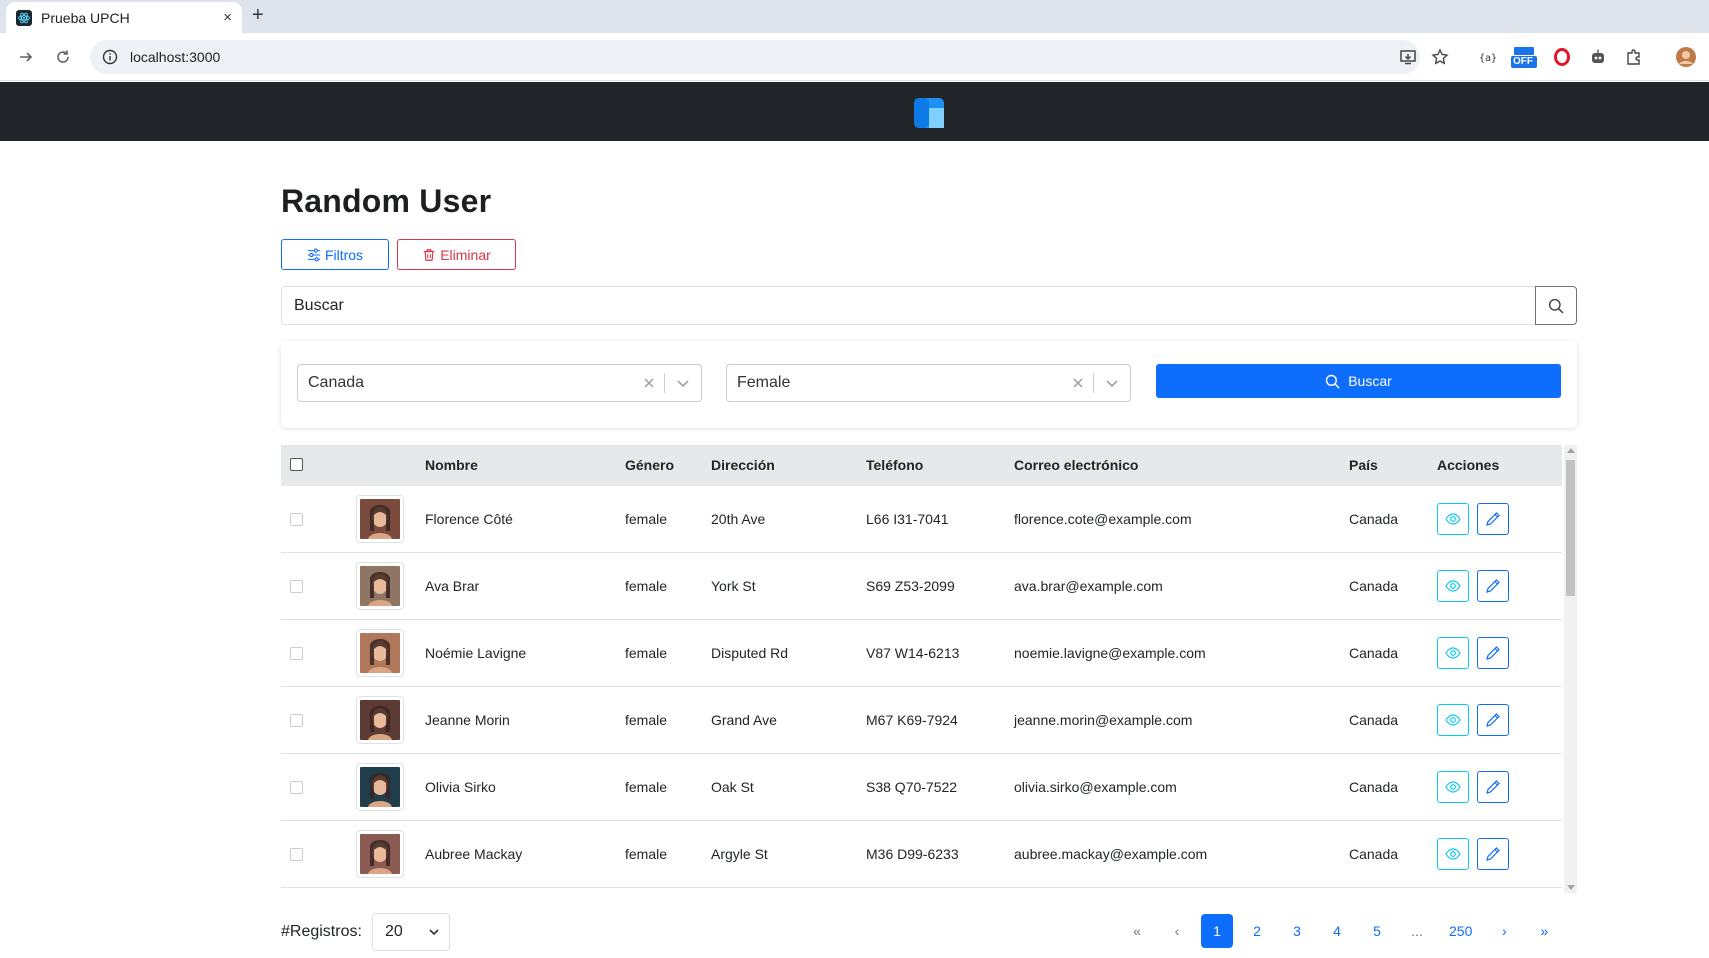 The height and width of the screenshot is (958, 1709). I want to click on apply-filters-button: Buscar, so click(1358, 381).